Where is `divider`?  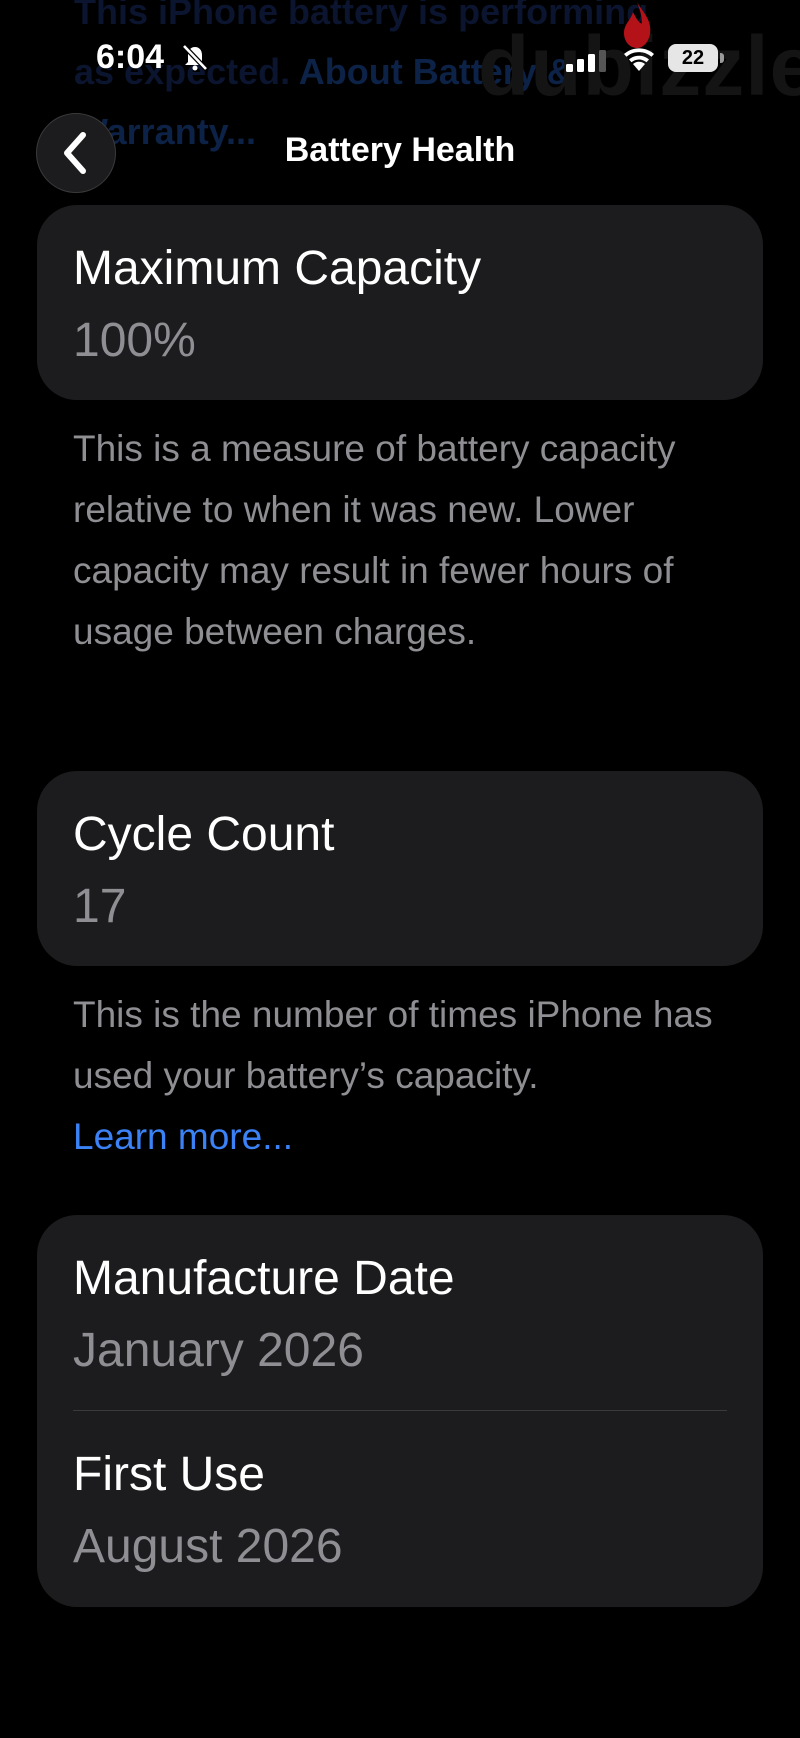 divider is located at coordinates (400, 1410).